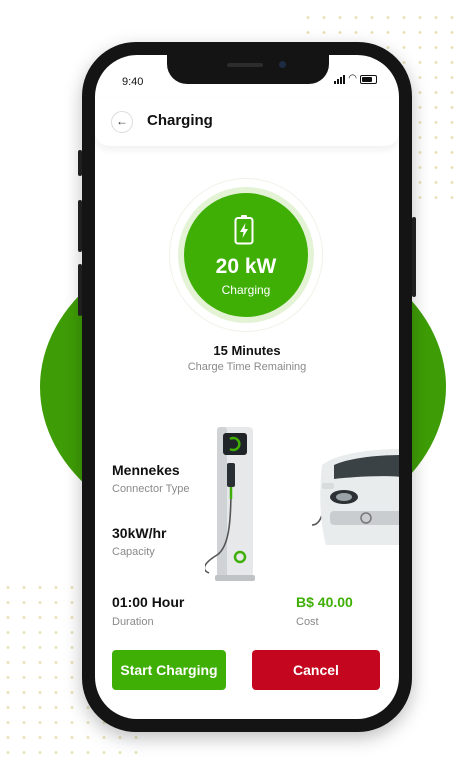 This screenshot has width=465, height=769. What do you see at coordinates (180, 120) in the screenshot?
I see `page-title: Charging` at bounding box center [180, 120].